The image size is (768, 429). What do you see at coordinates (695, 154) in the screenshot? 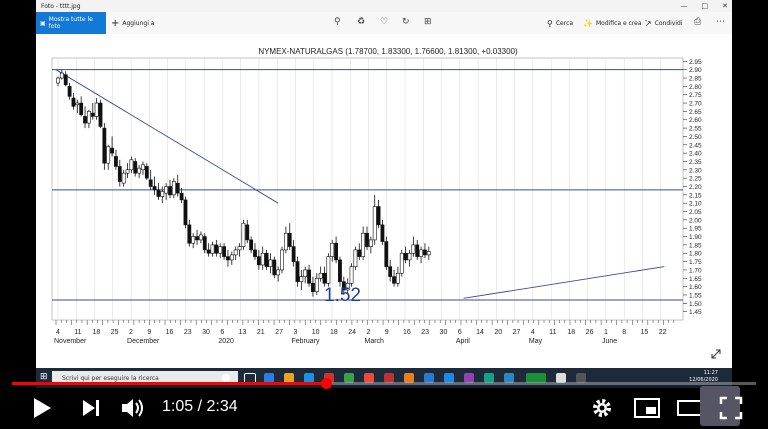
I see `y-tick-label: 2.40` at bounding box center [695, 154].